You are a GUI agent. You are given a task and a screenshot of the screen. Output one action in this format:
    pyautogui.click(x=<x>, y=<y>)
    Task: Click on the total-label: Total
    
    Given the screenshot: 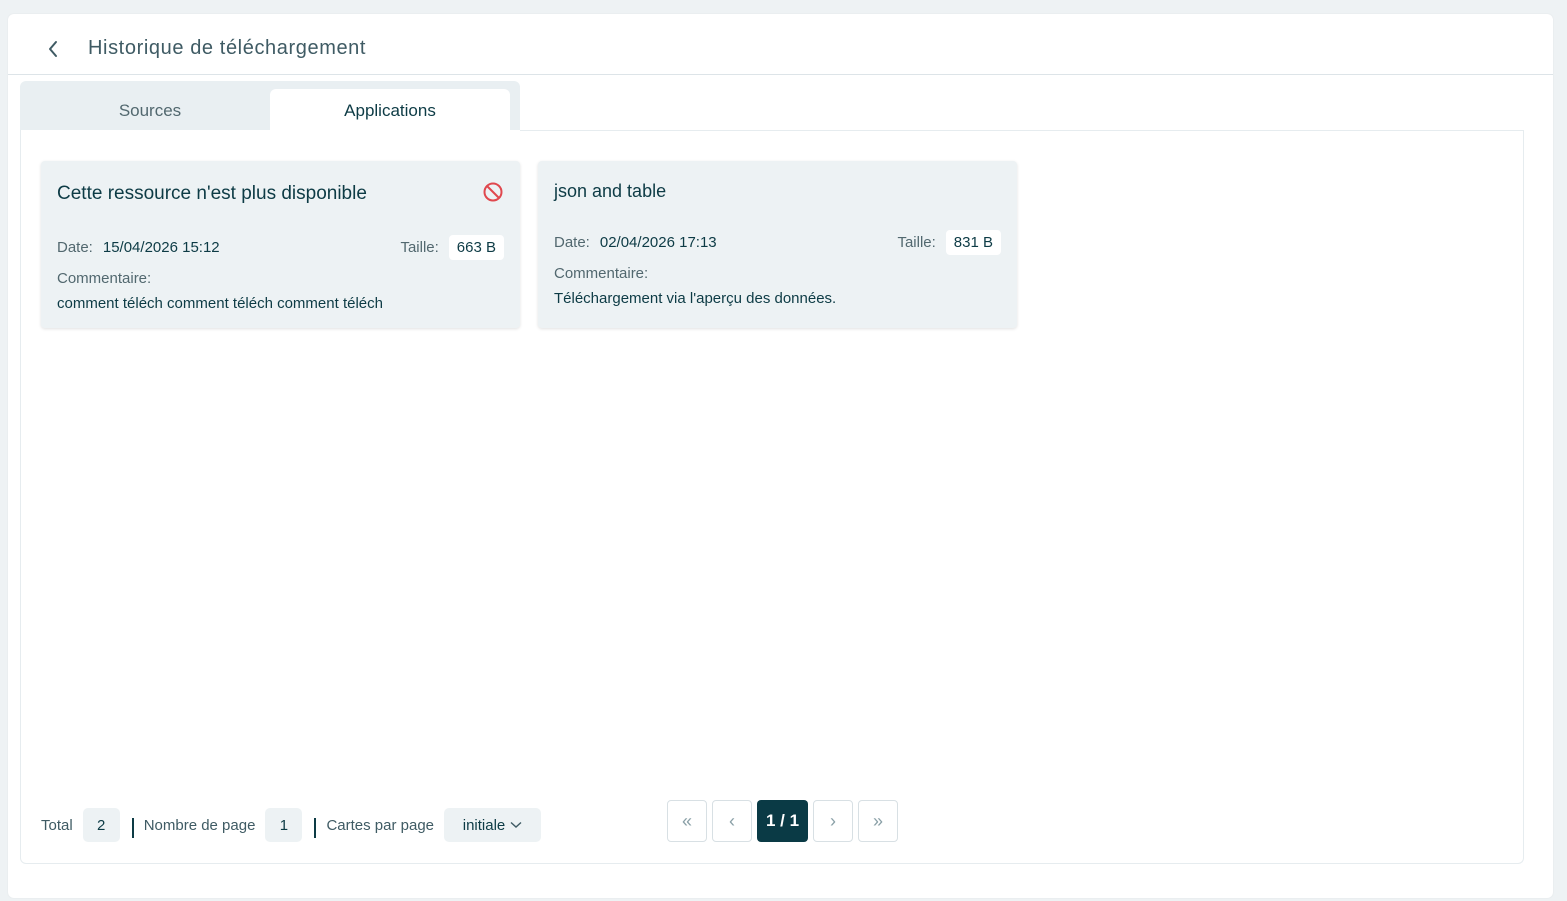 What is the action you would take?
    pyautogui.click(x=57, y=825)
    